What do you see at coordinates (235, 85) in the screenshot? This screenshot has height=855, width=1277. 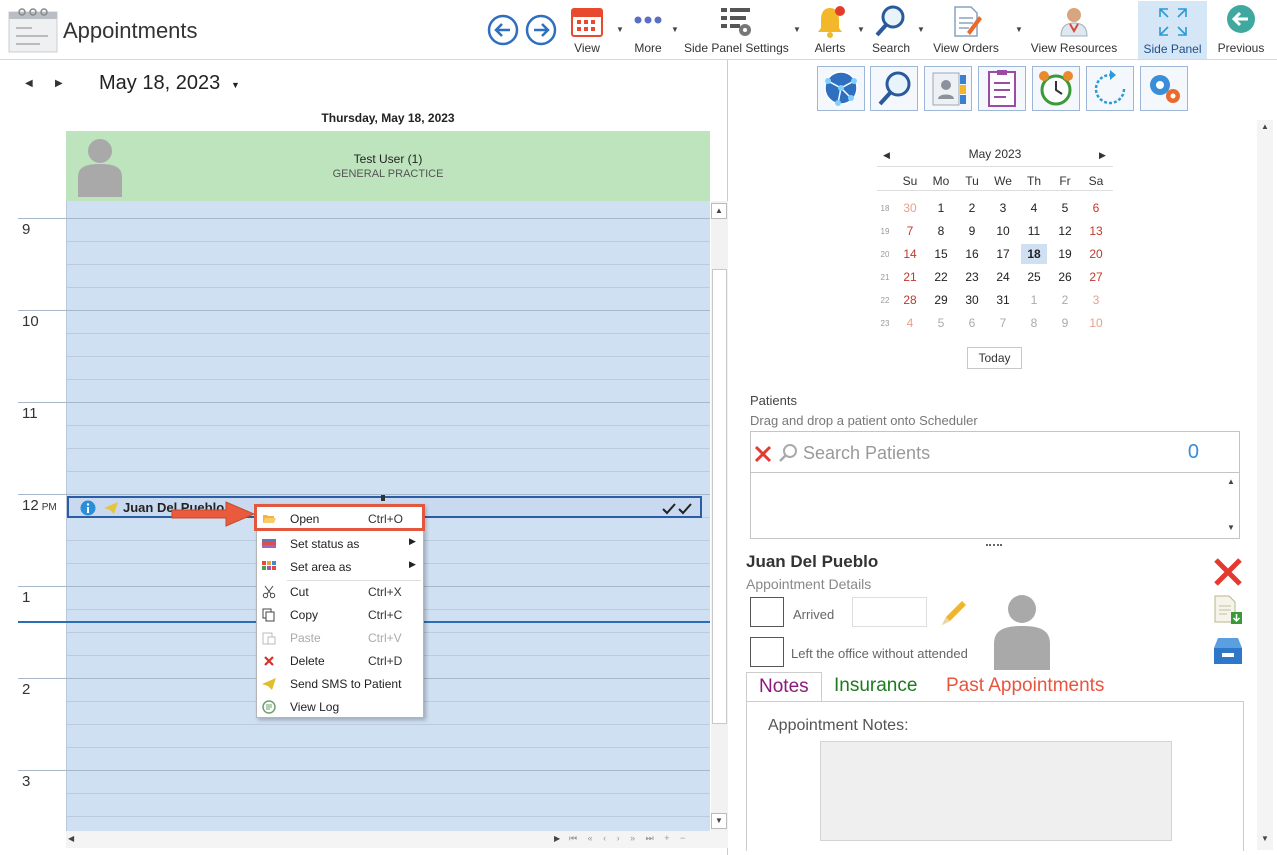 I see `date-dropdown-icon: ▼` at bounding box center [235, 85].